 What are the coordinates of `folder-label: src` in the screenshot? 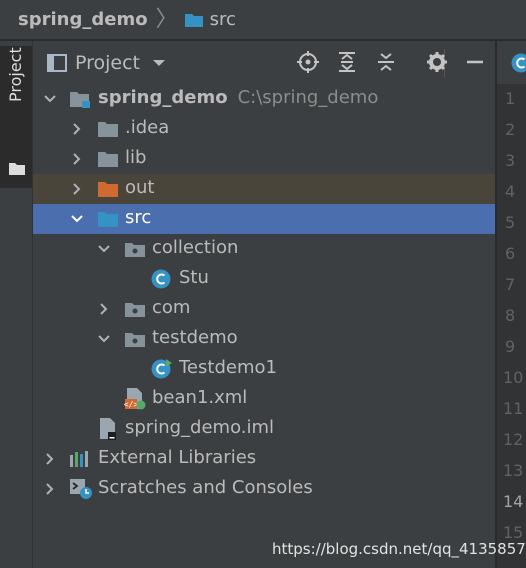 It's located at (138, 217).